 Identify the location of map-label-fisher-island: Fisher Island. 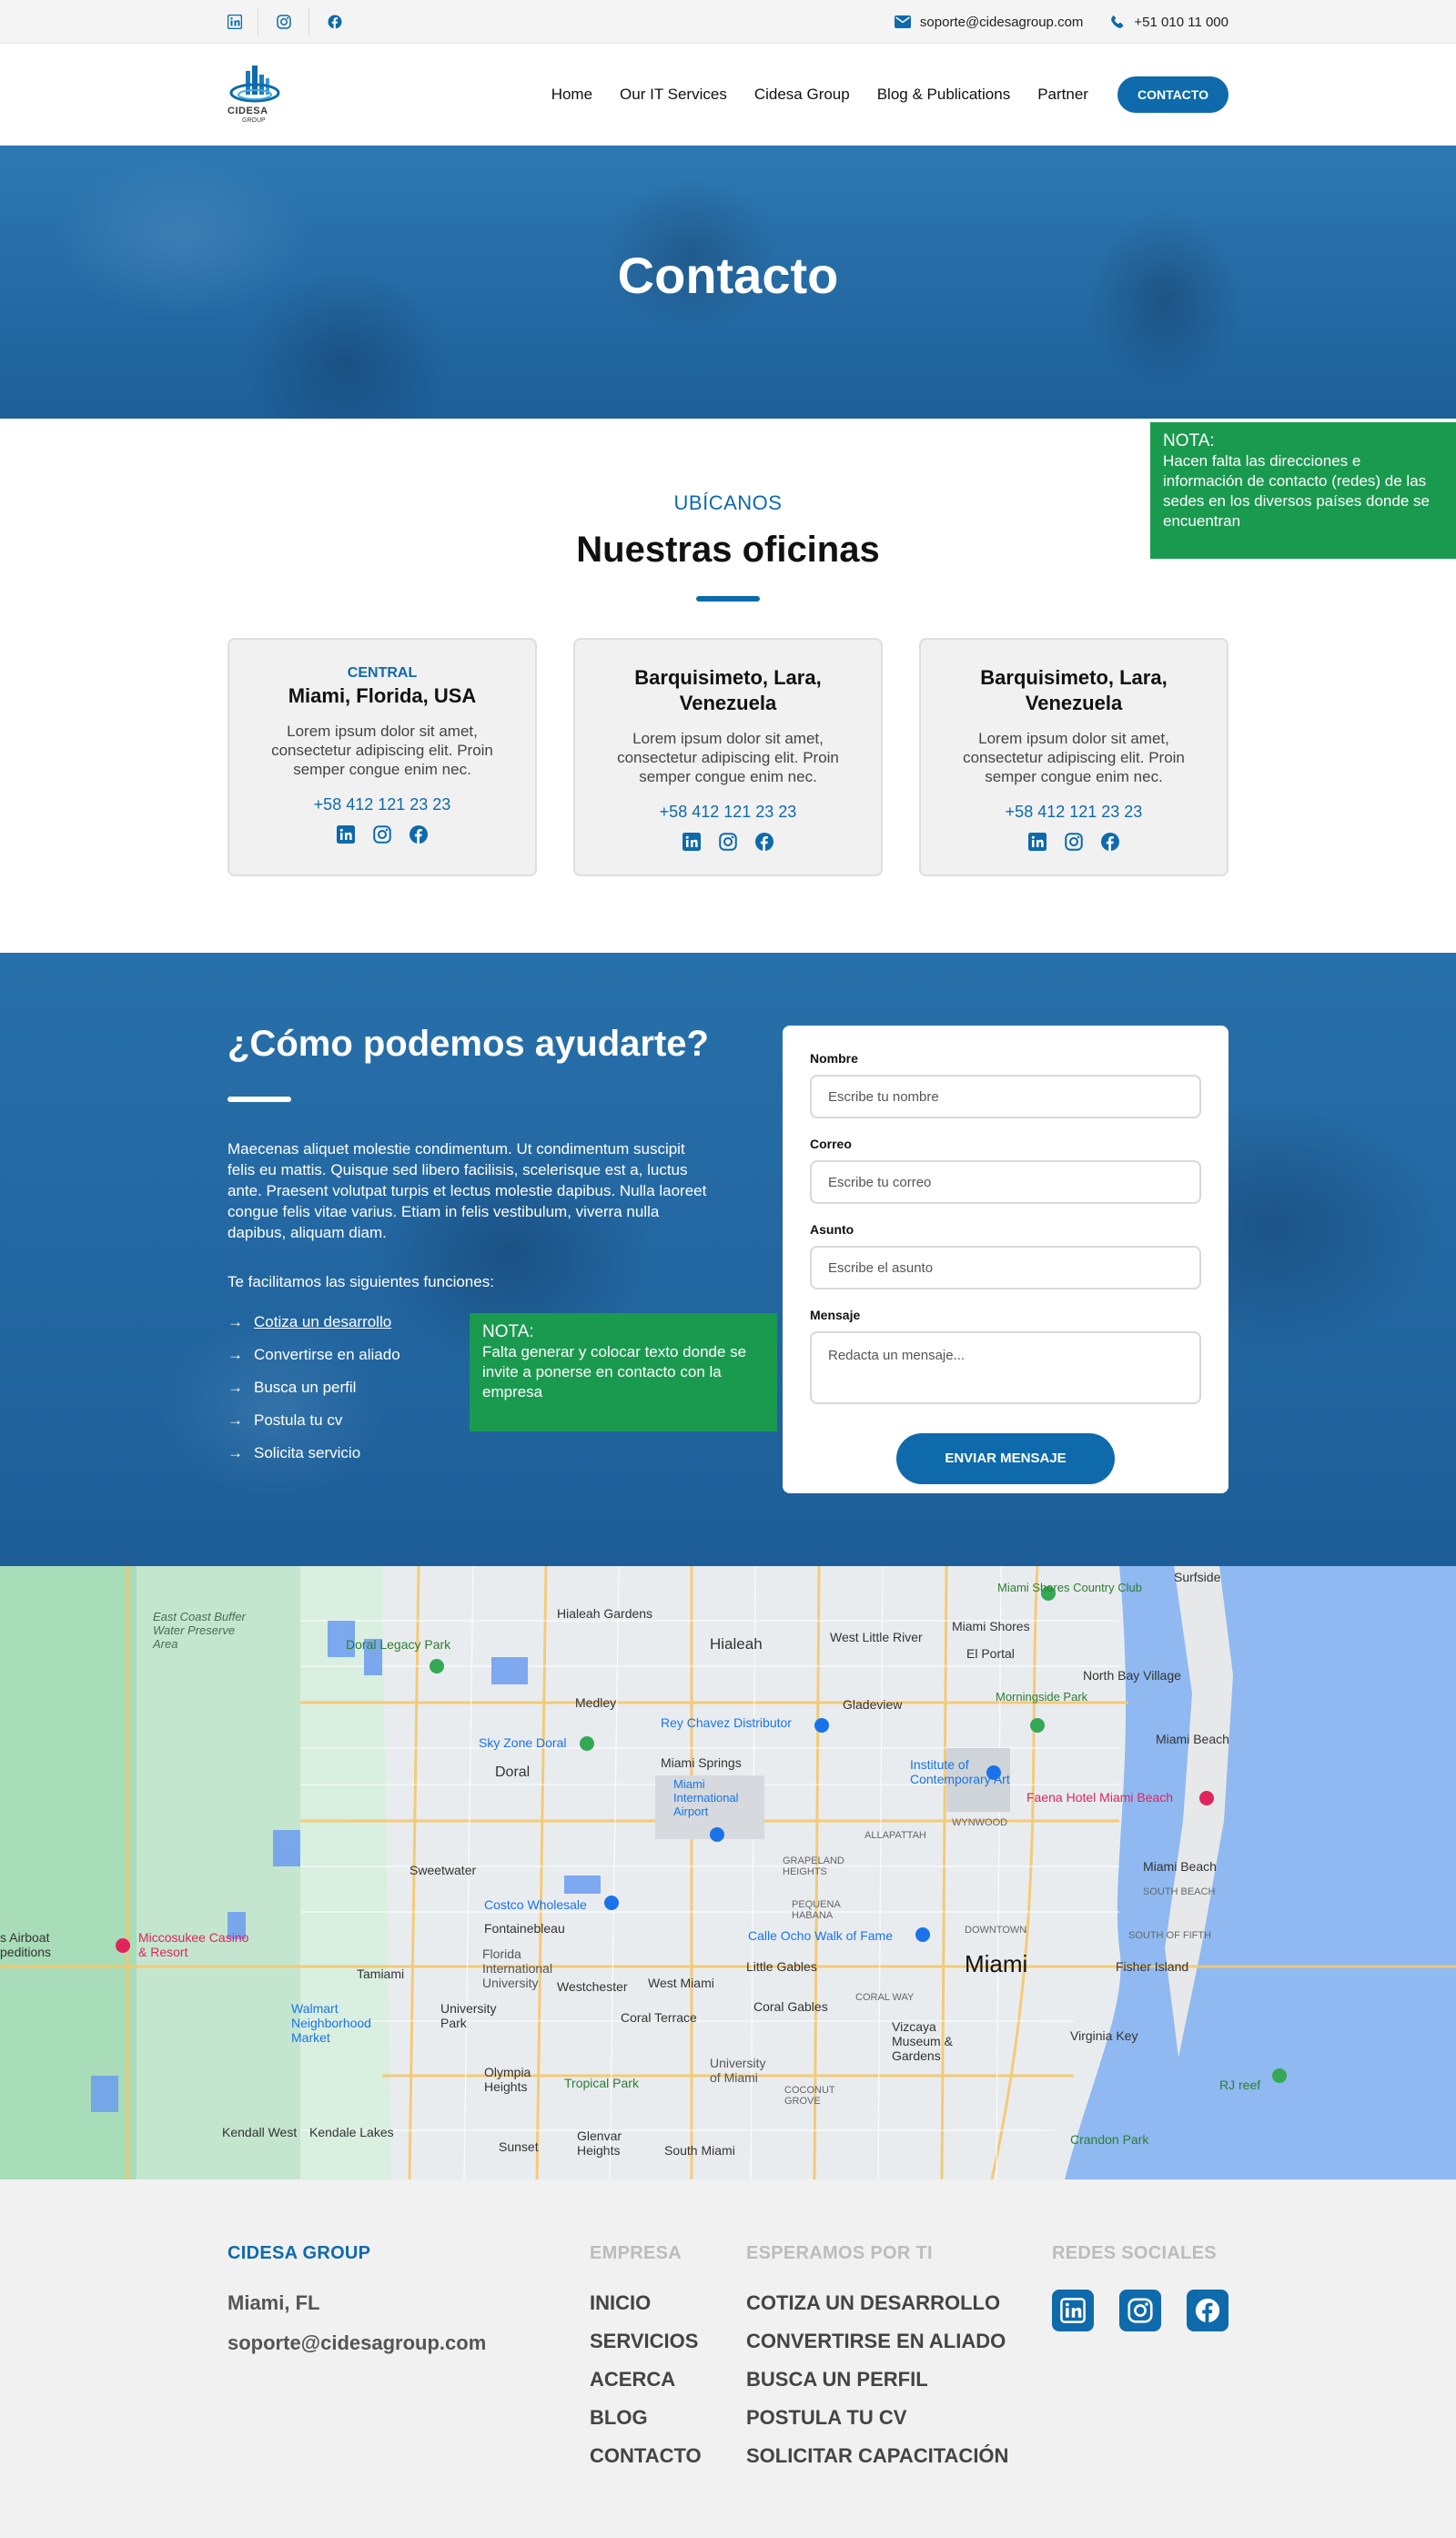
(1152, 1966).